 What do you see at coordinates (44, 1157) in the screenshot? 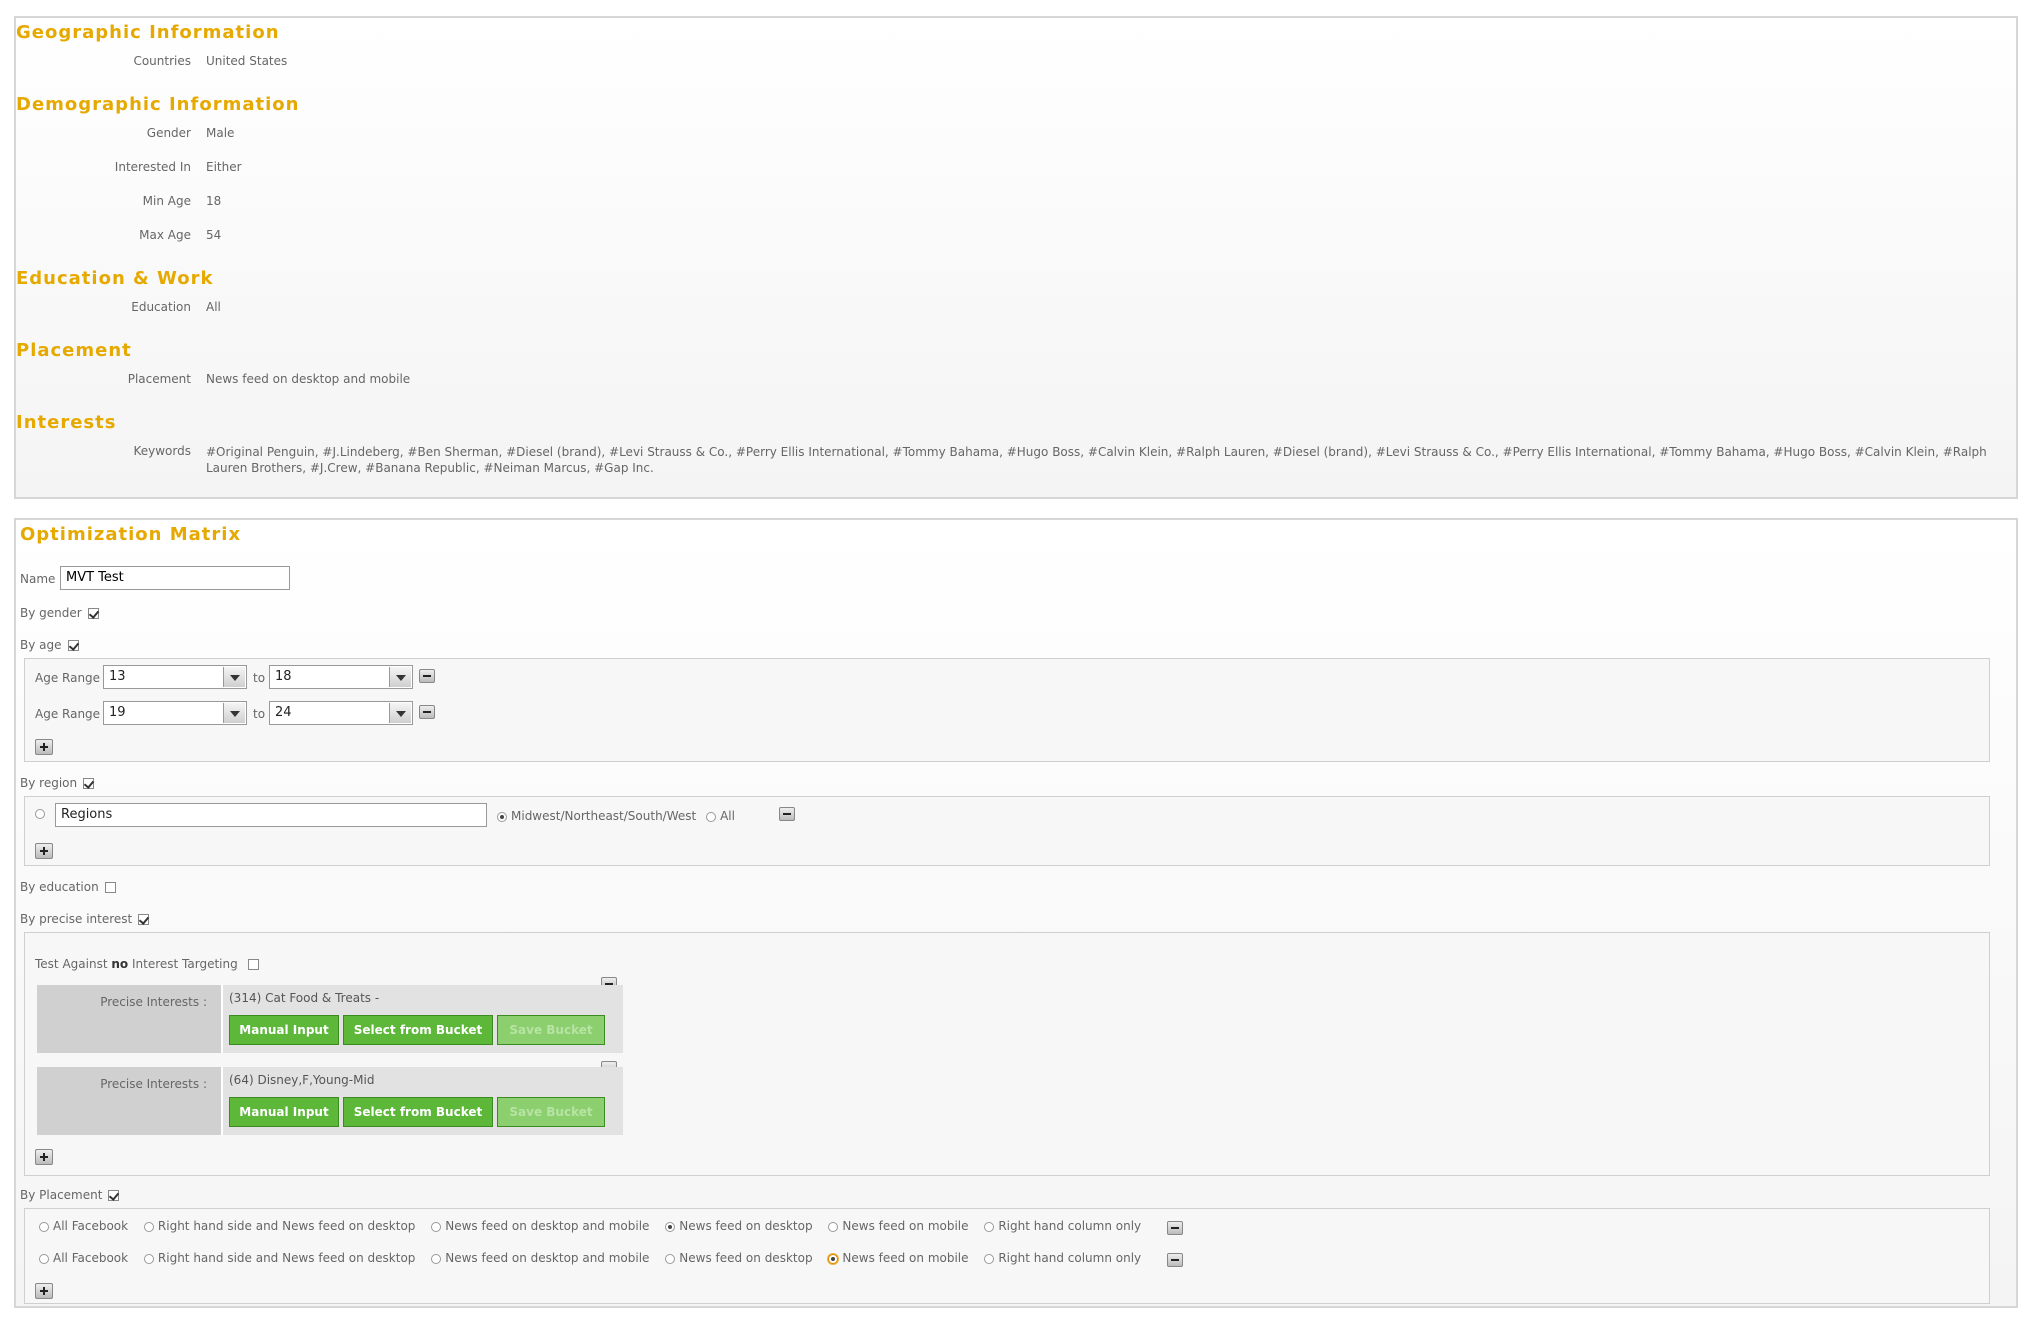
I see `add-precise-interest-button` at bounding box center [44, 1157].